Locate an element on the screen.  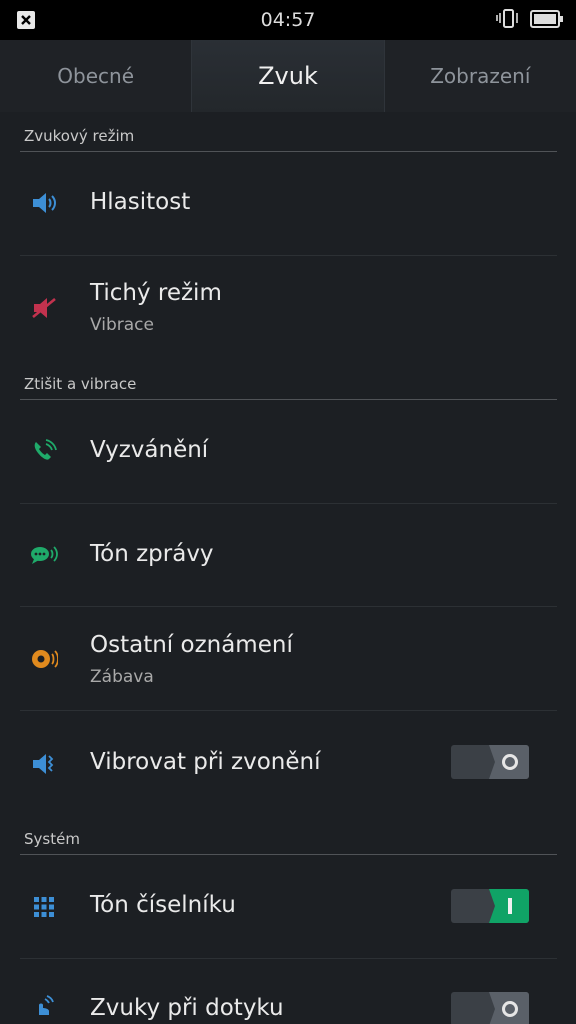
settings-tabs: Obecné Zvuk Zobrazení is located at coordinates (288, 76).